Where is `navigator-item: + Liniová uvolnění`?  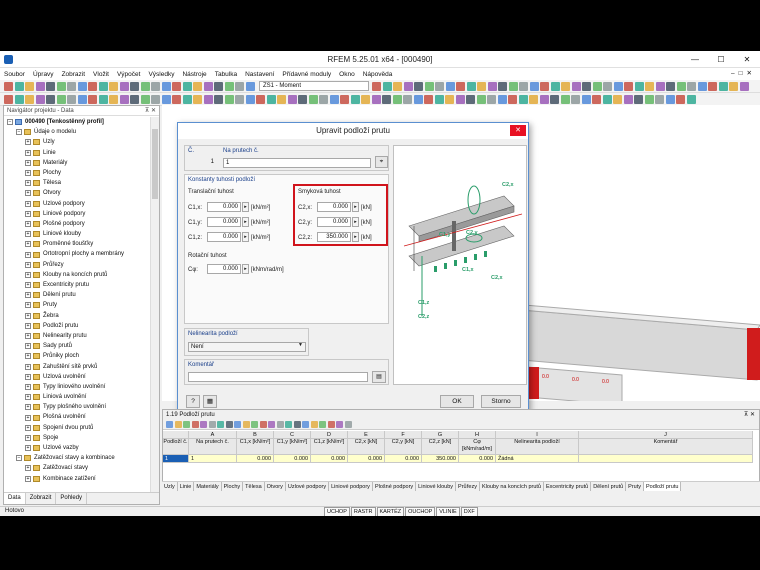 navigator-item: + Liniová uvolnění is located at coordinates (77, 397).